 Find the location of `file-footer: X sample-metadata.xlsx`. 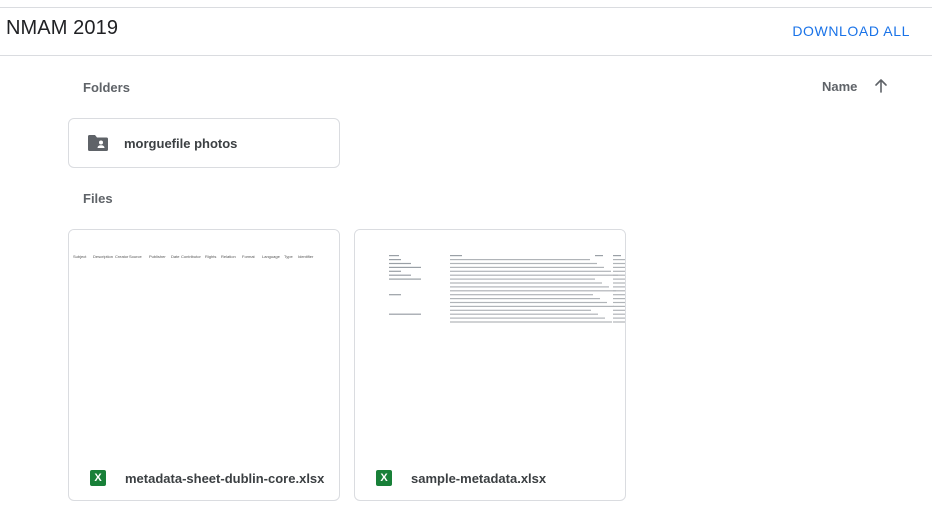

file-footer: X sample-metadata.xlsx is located at coordinates (490, 478).